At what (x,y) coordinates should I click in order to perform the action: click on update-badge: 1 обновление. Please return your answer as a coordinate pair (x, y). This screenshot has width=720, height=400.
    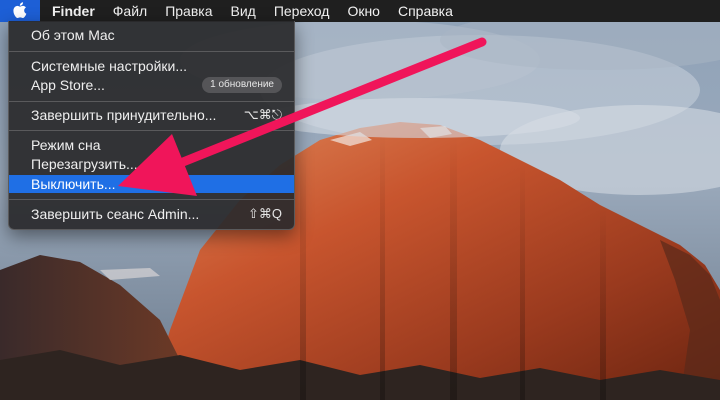
    Looking at the image, I should click on (242, 85).